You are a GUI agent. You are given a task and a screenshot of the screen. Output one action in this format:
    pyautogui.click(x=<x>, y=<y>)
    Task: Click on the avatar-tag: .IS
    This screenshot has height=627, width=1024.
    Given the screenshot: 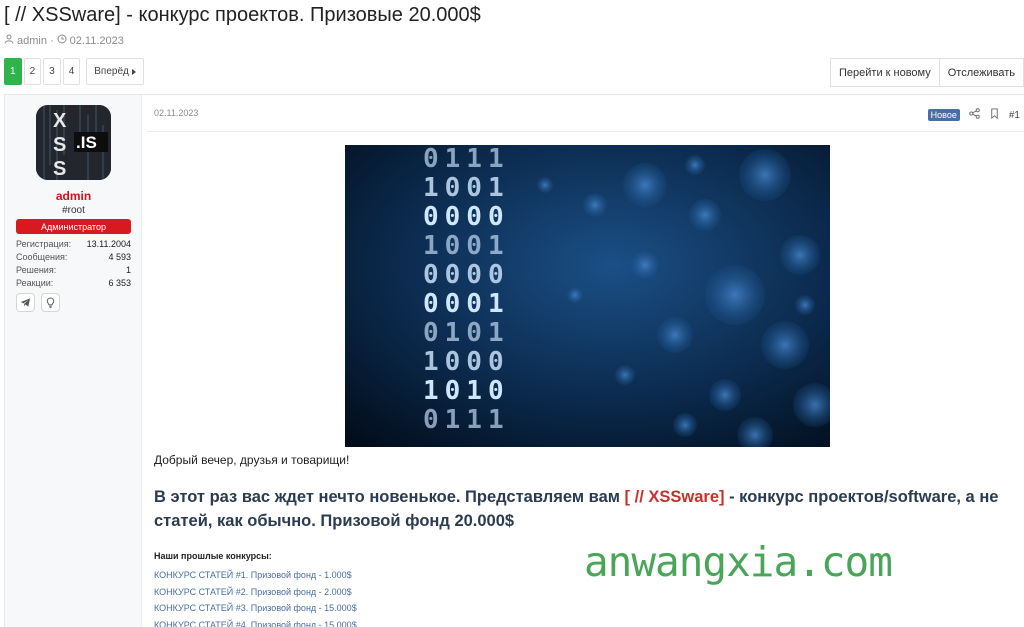 What is the action you would take?
    pyautogui.click(x=86, y=142)
    